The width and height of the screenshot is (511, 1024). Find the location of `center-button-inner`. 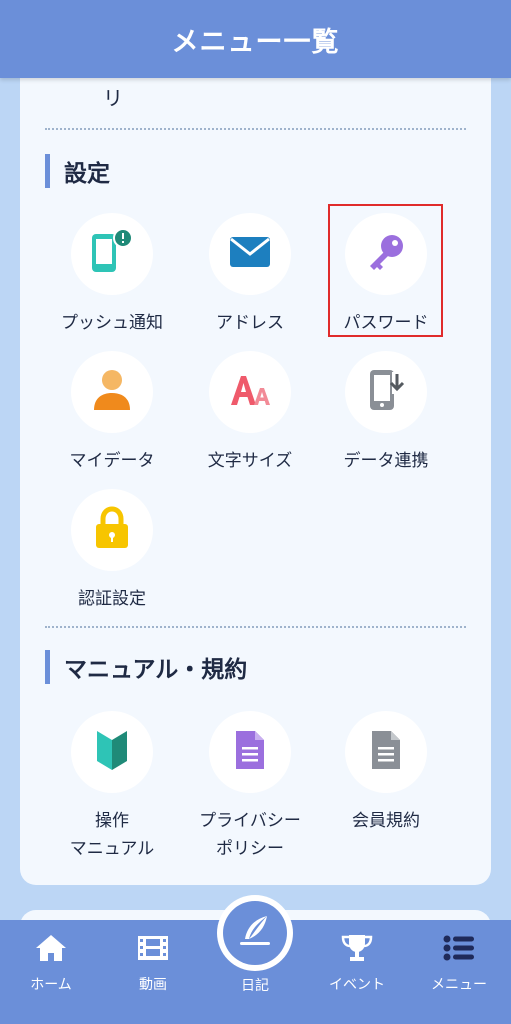

center-button-inner is located at coordinates (255, 933).